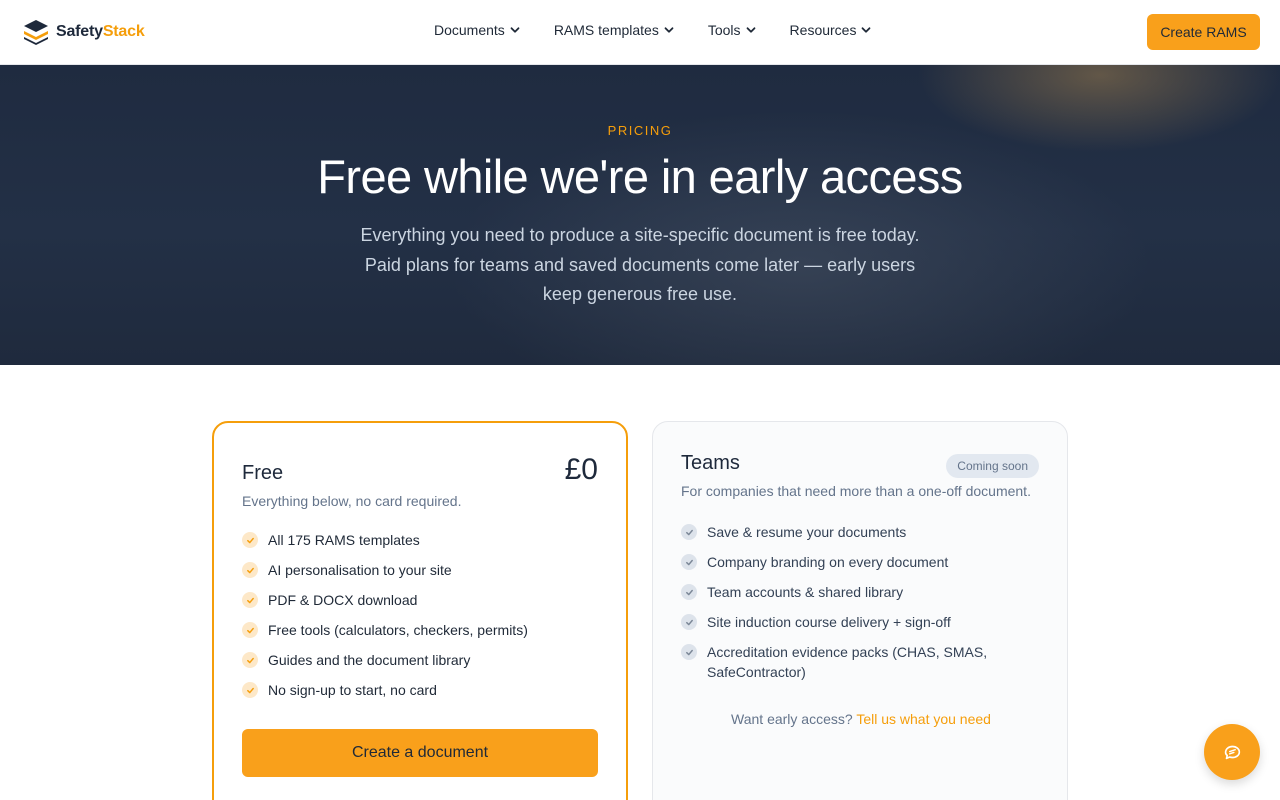 This screenshot has height=800, width=1280. Describe the element at coordinates (724, 30) in the screenshot. I see `nav-item-label: Tools` at that location.